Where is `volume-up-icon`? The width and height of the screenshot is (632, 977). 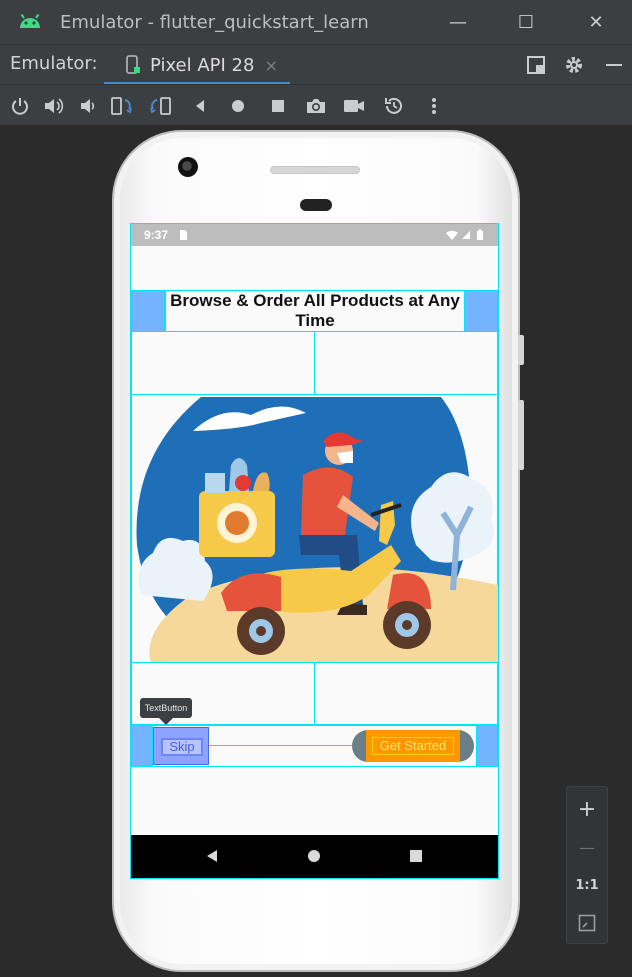 volume-up-icon is located at coordinates (54, 106).